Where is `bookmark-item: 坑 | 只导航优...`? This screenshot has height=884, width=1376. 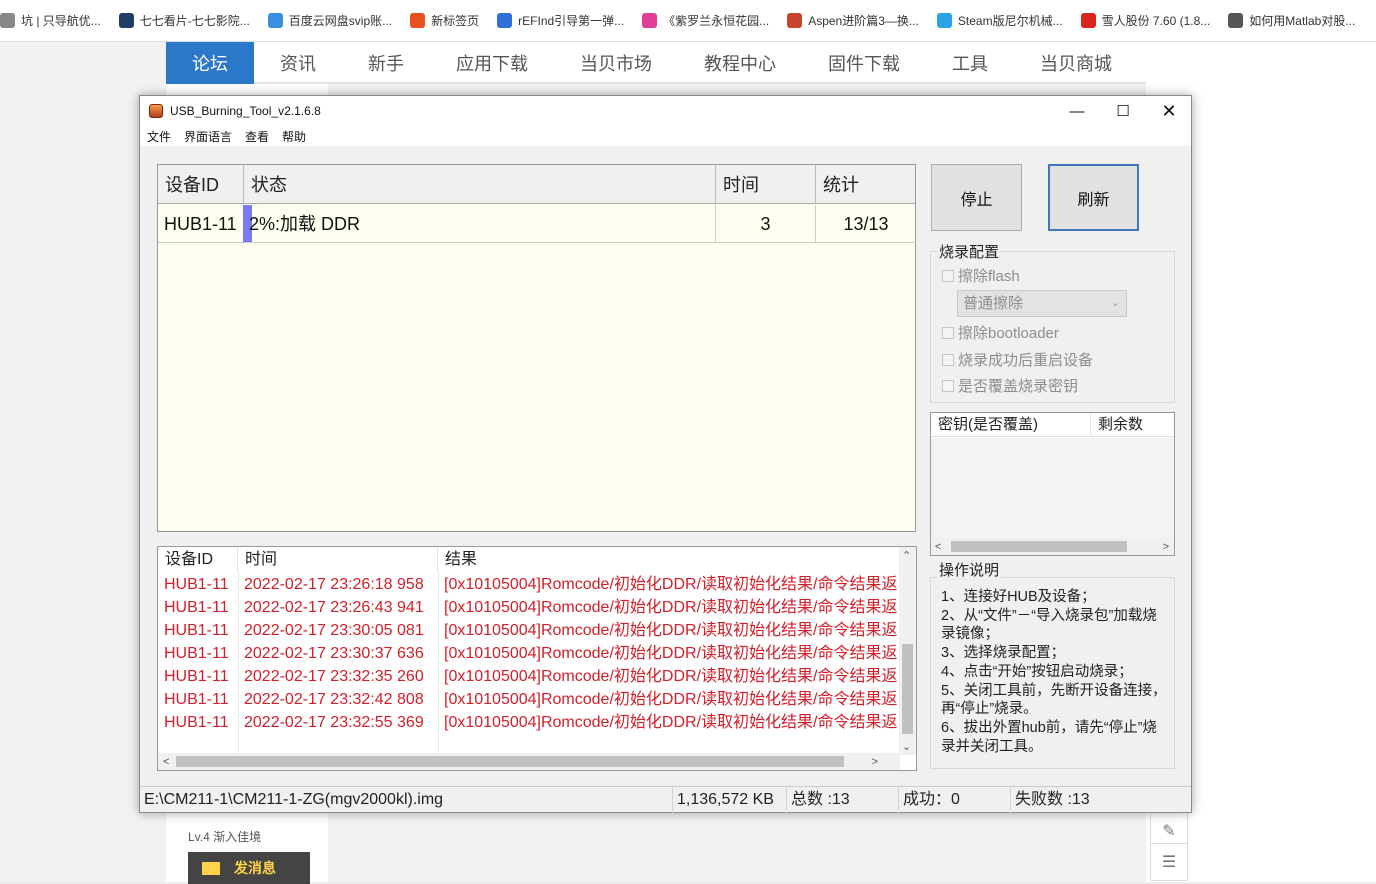 bookmark-item: 坑 | 只导航优... is located at coordinates (50, 20).